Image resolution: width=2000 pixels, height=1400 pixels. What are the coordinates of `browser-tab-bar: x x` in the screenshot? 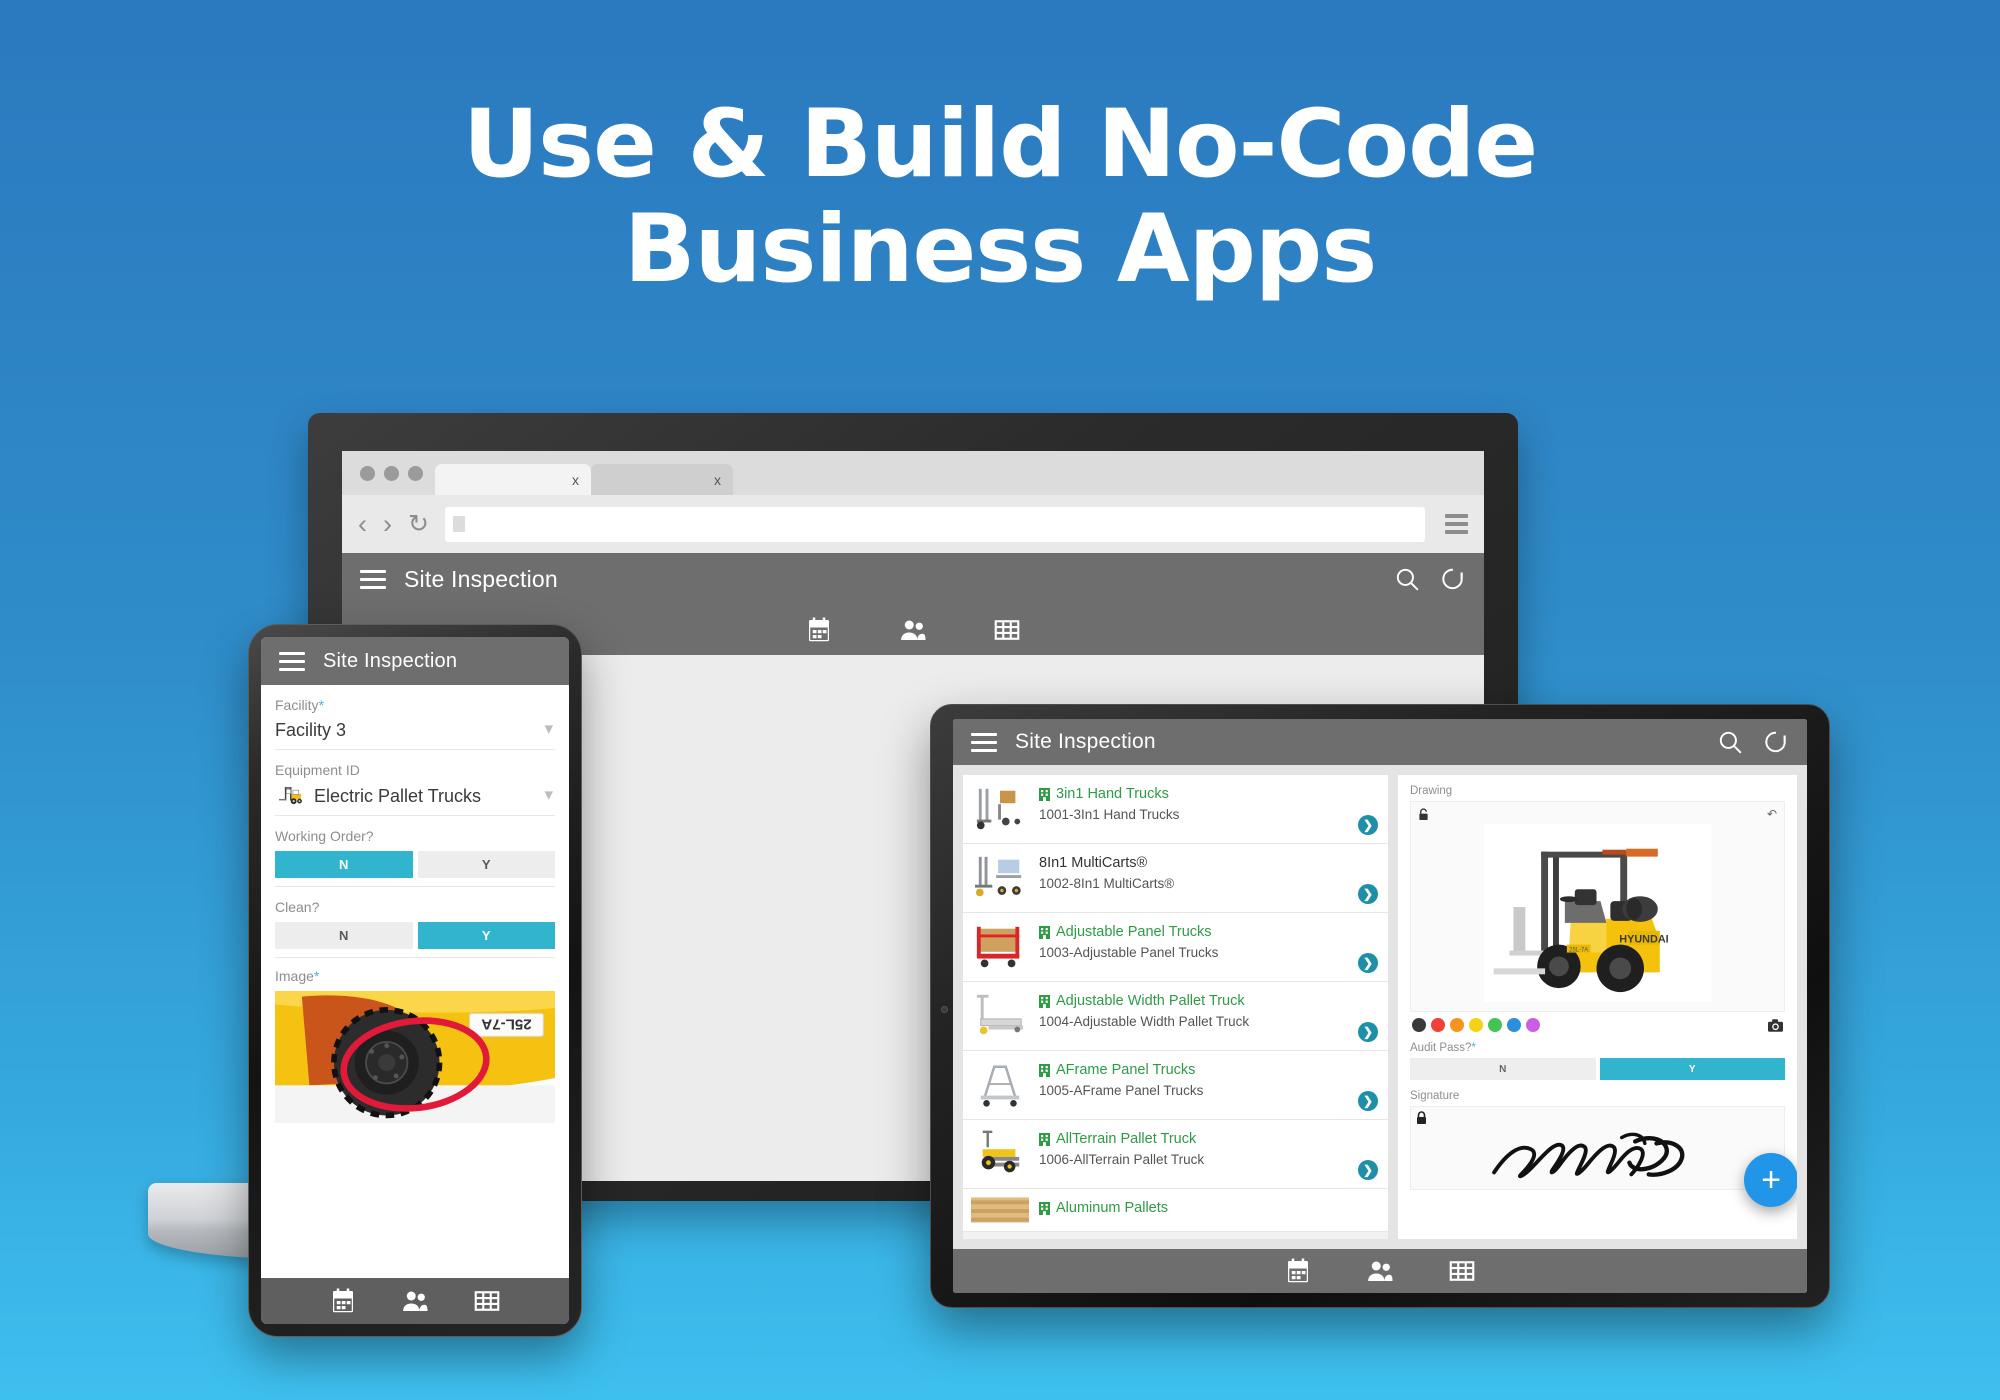 It's located at (913, 473).